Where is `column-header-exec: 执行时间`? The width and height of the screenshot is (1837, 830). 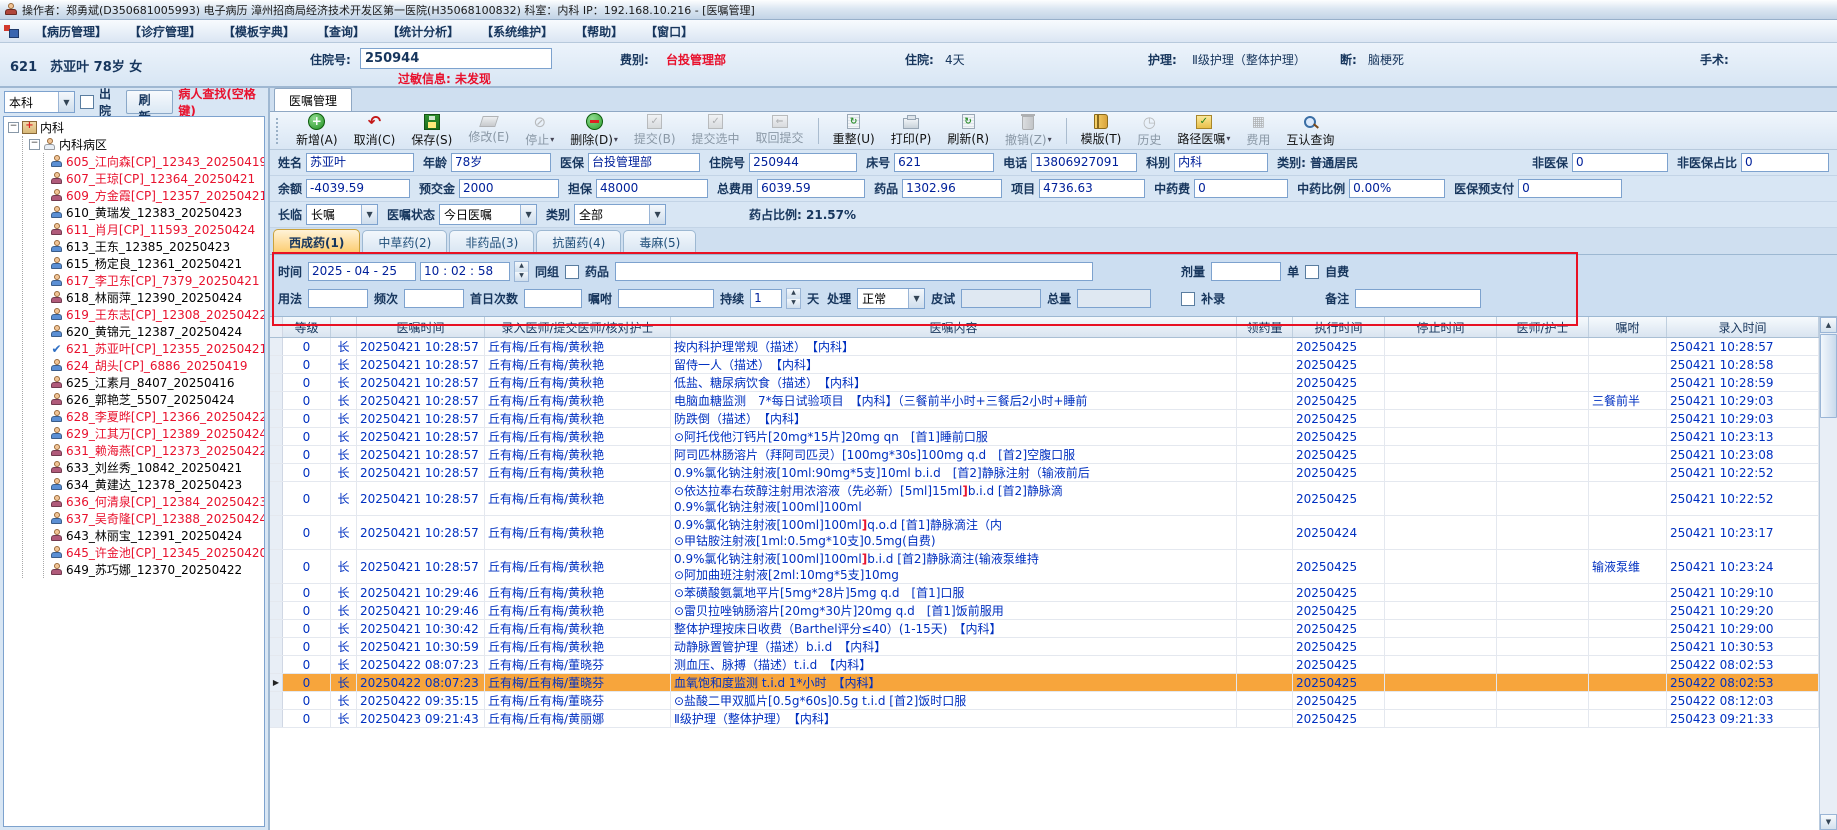 column-header-exec: 执行时间 is located at coordinates (1339, 327).